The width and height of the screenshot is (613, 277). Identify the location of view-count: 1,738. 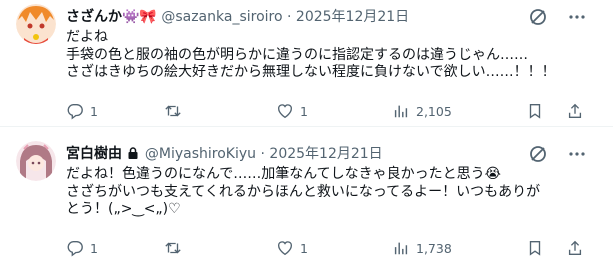
(434, 248).